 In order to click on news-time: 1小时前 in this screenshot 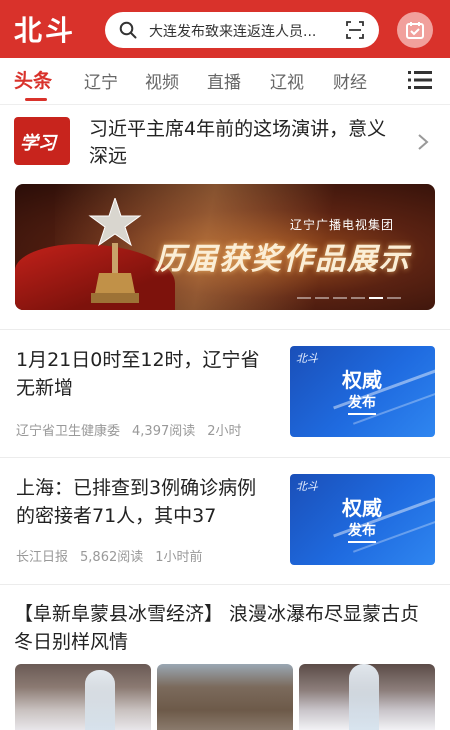, I will do `click(179, 557)`.